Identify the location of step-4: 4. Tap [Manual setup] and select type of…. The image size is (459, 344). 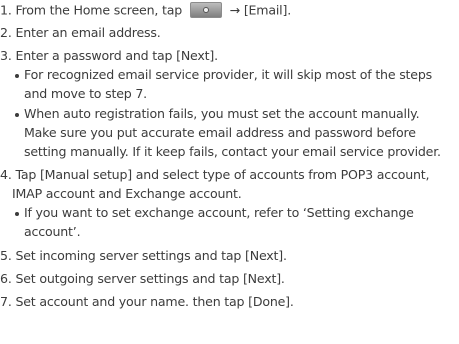
(215, 175).